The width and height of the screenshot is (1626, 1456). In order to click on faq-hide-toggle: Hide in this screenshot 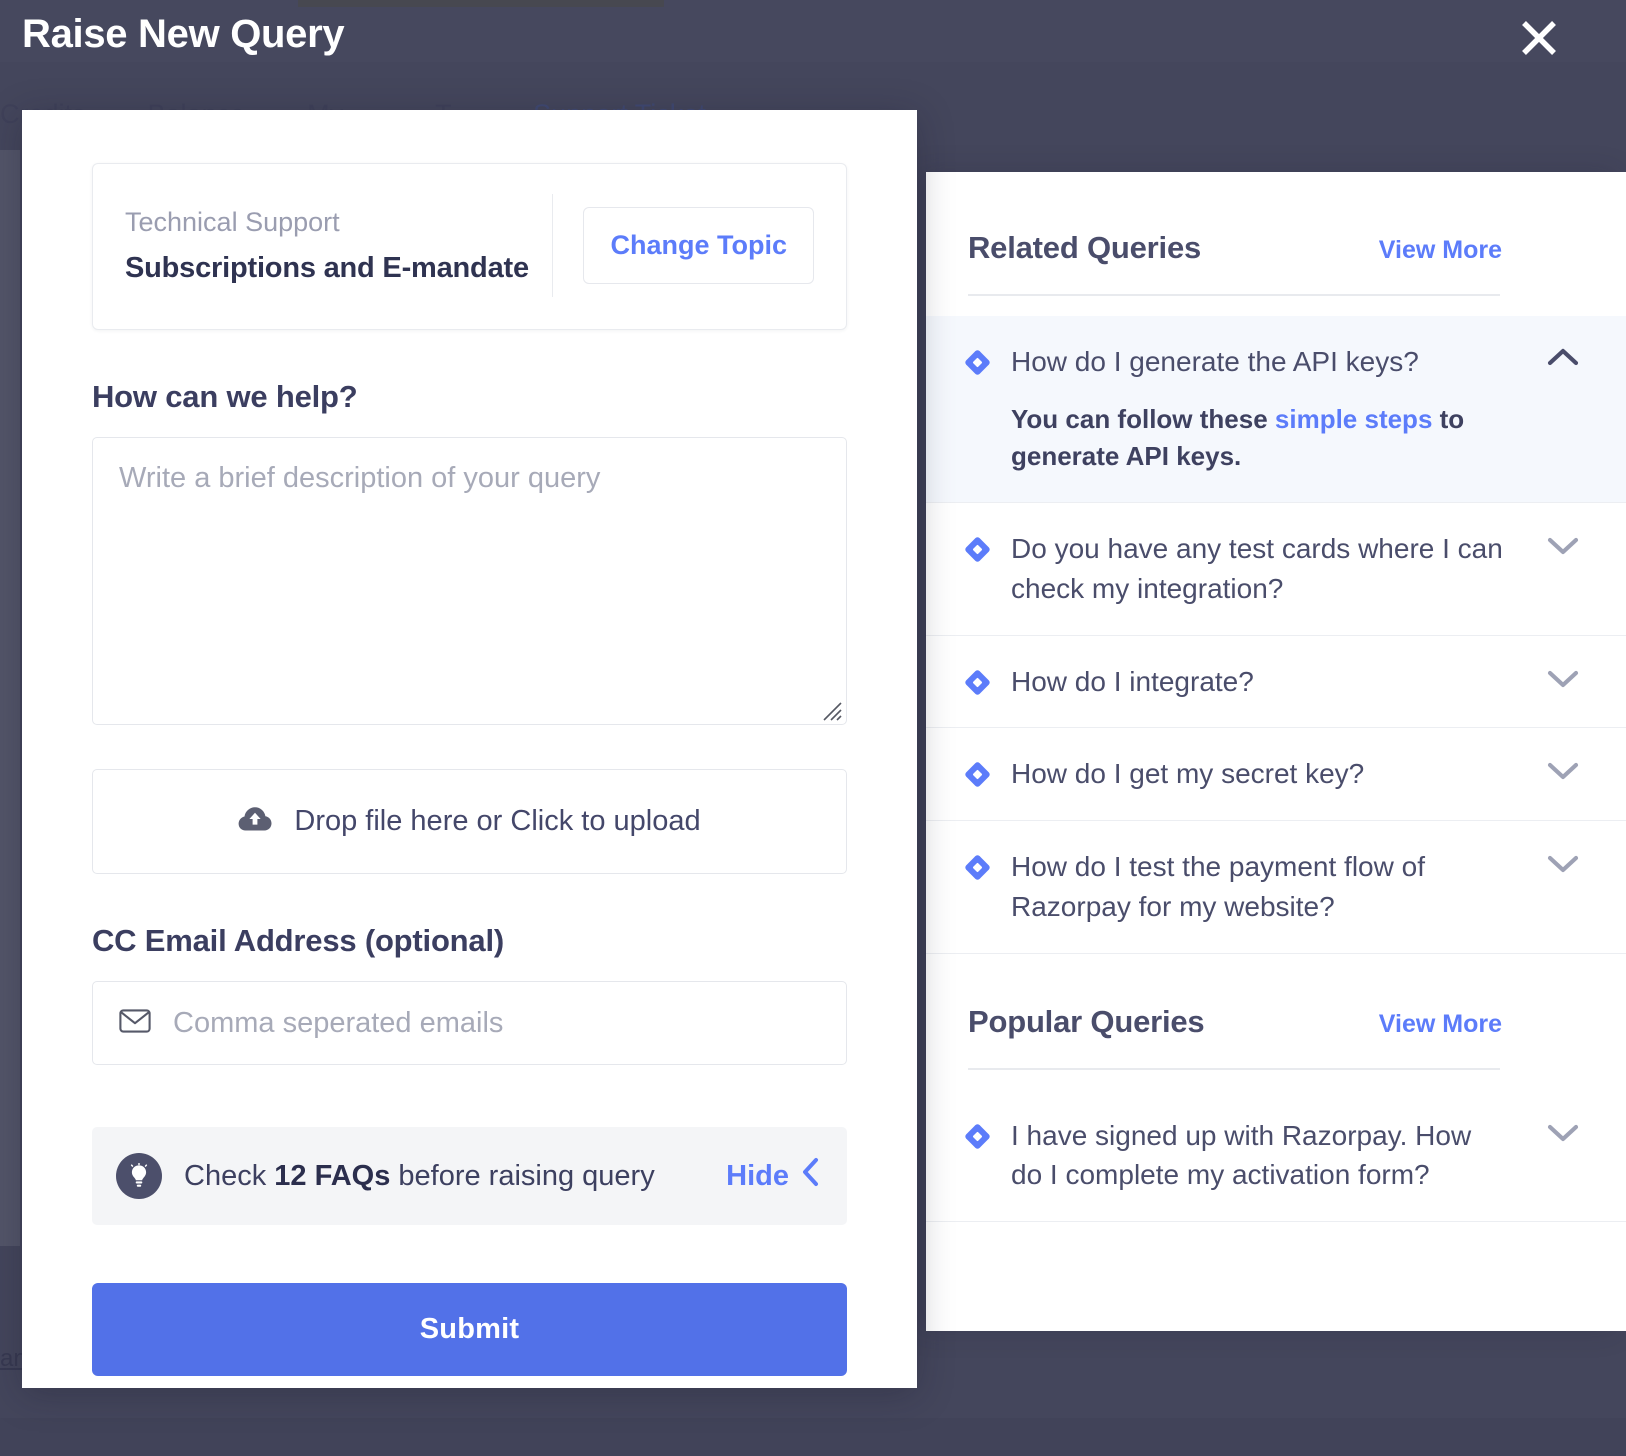, I will do `click(773, 1176)`.